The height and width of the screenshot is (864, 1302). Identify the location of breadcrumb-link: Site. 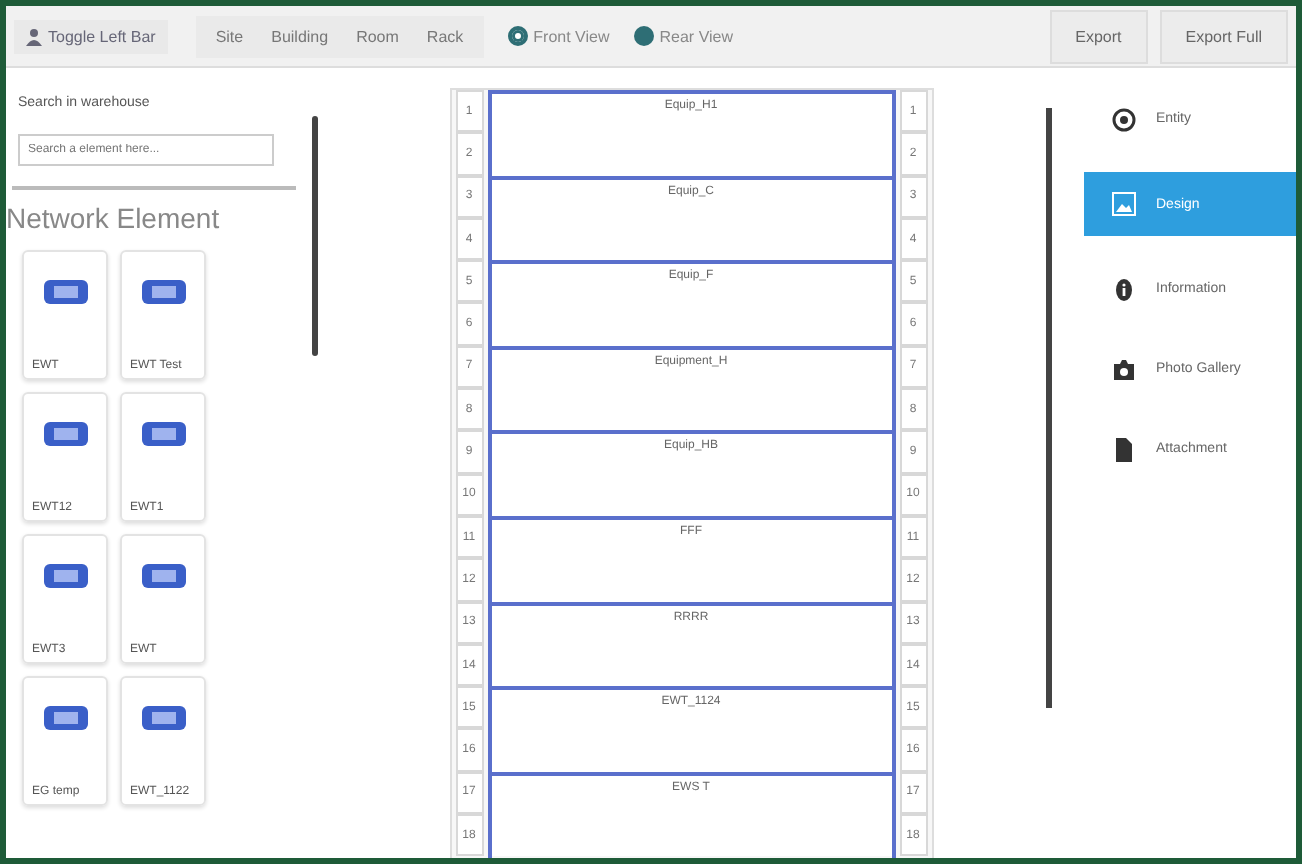
(229, 36).